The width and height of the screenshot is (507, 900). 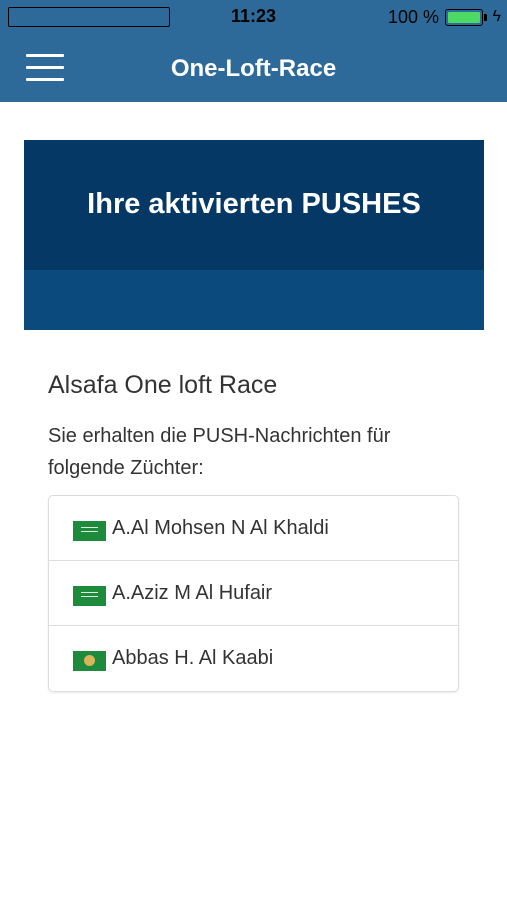 What do you see at coordinates (254, 204) in the screenshot?
I see `banner-title: Ihre aktivierten PUSHES` at bounding box center [254, 204].